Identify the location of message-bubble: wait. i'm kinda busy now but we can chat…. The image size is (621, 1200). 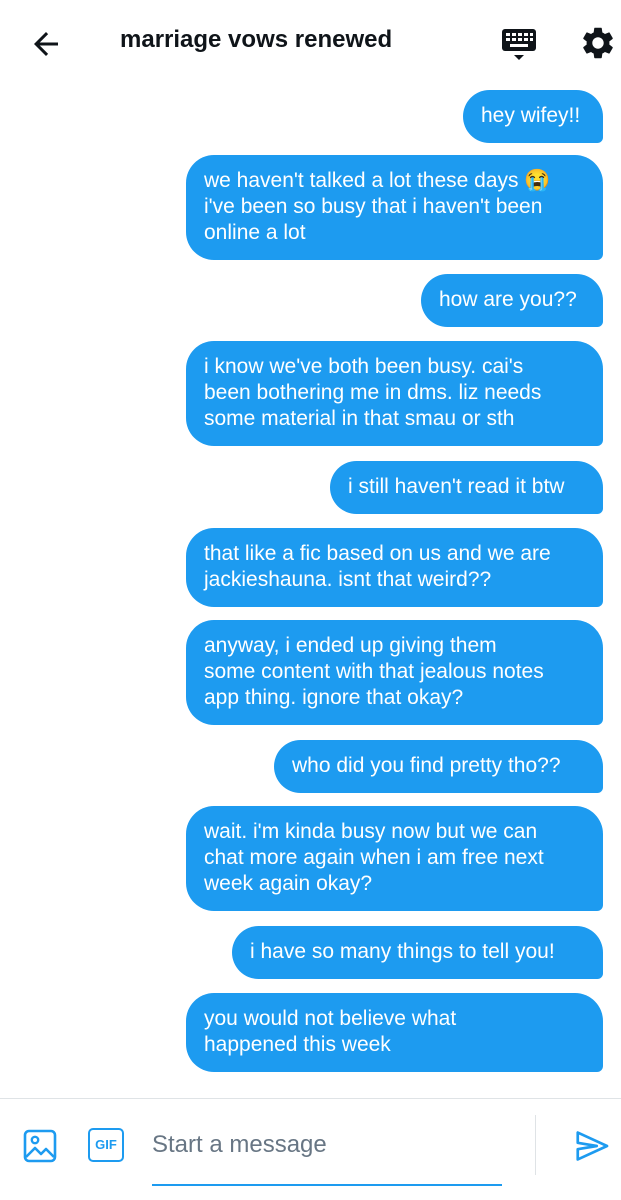
(394, 858).